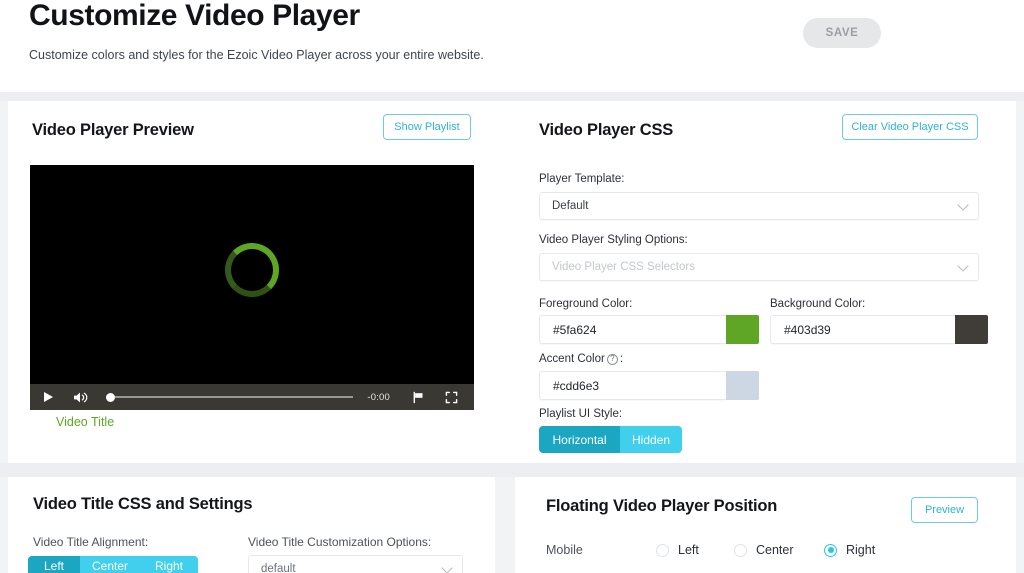 This screenshot has width=1024, height=573. I want to click on time-remaining-label: -0:00, so click(378, 397).